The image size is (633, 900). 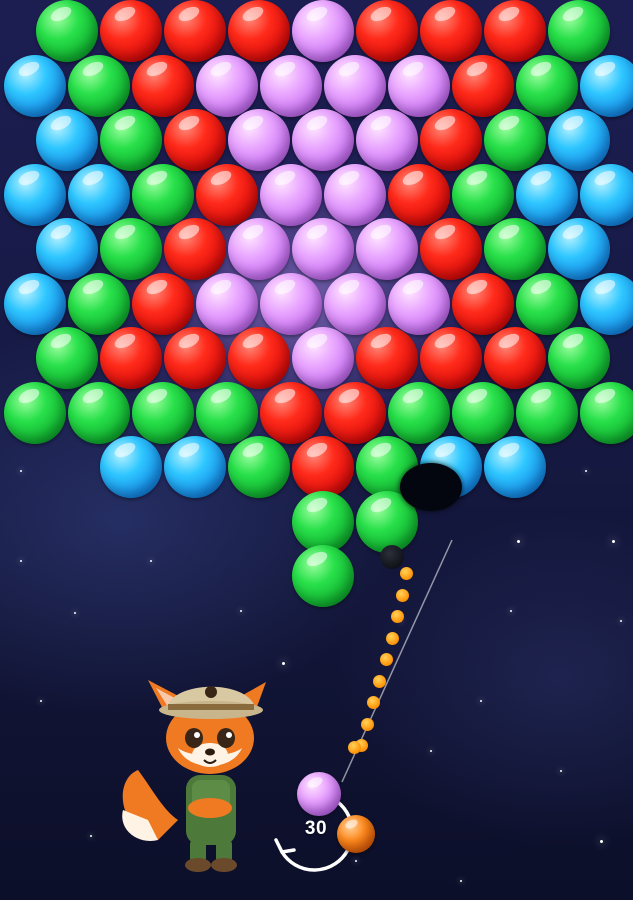 What do you see at coordinates (194, 776) in the screenshot?
I see `fox-mascot-icon` at bounding box center [194, 776].